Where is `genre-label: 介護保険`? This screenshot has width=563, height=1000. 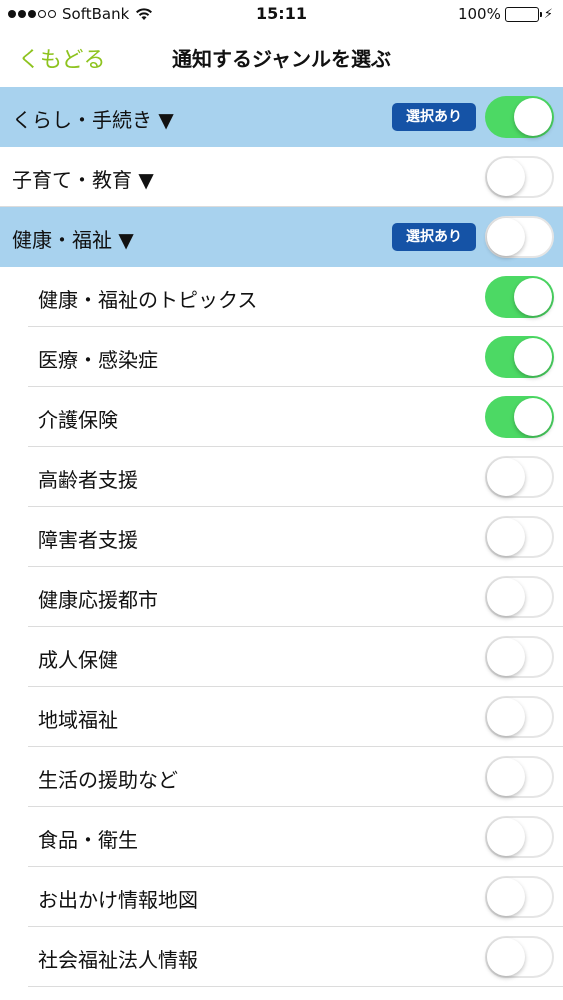
genre-label: 介護保険 is located at coordinates (78, 420).